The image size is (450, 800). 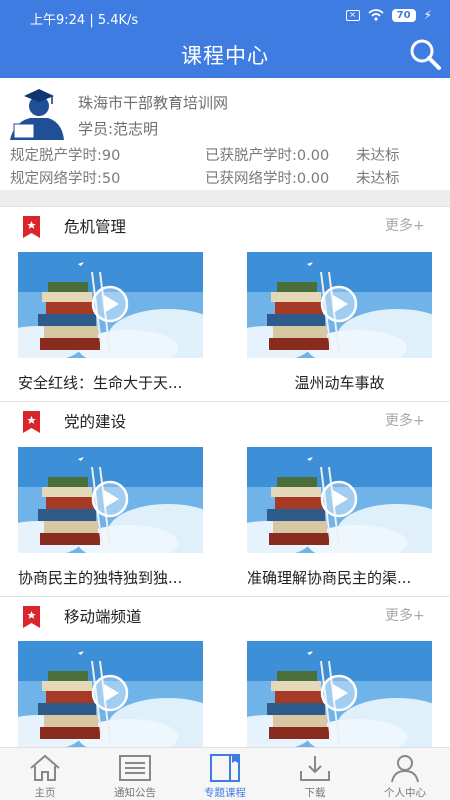 I want to click on graduate-avatar-icon, so click(x=37, y=114).